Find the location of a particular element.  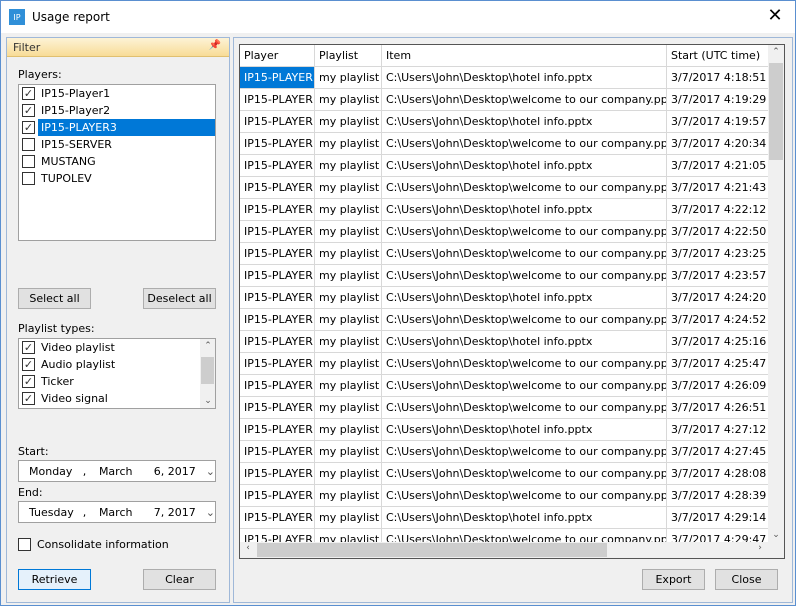

table-cell: 3/7/2017 4:21:43 PM is located at coordinates (718, 187).